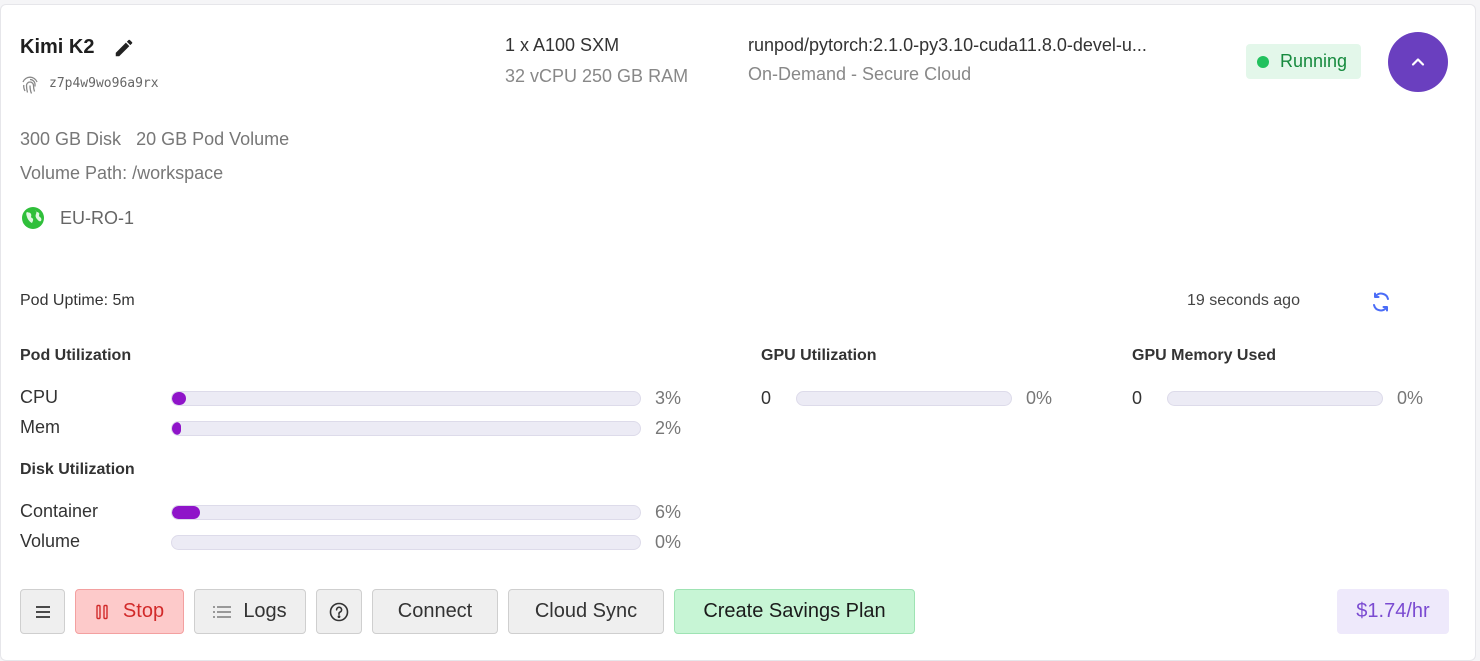  What do you see at coordinates (77, 300) in the screenshot?
I see `pod-uptime: Pod Uptime: 5m` at bounding box center [77, 300].